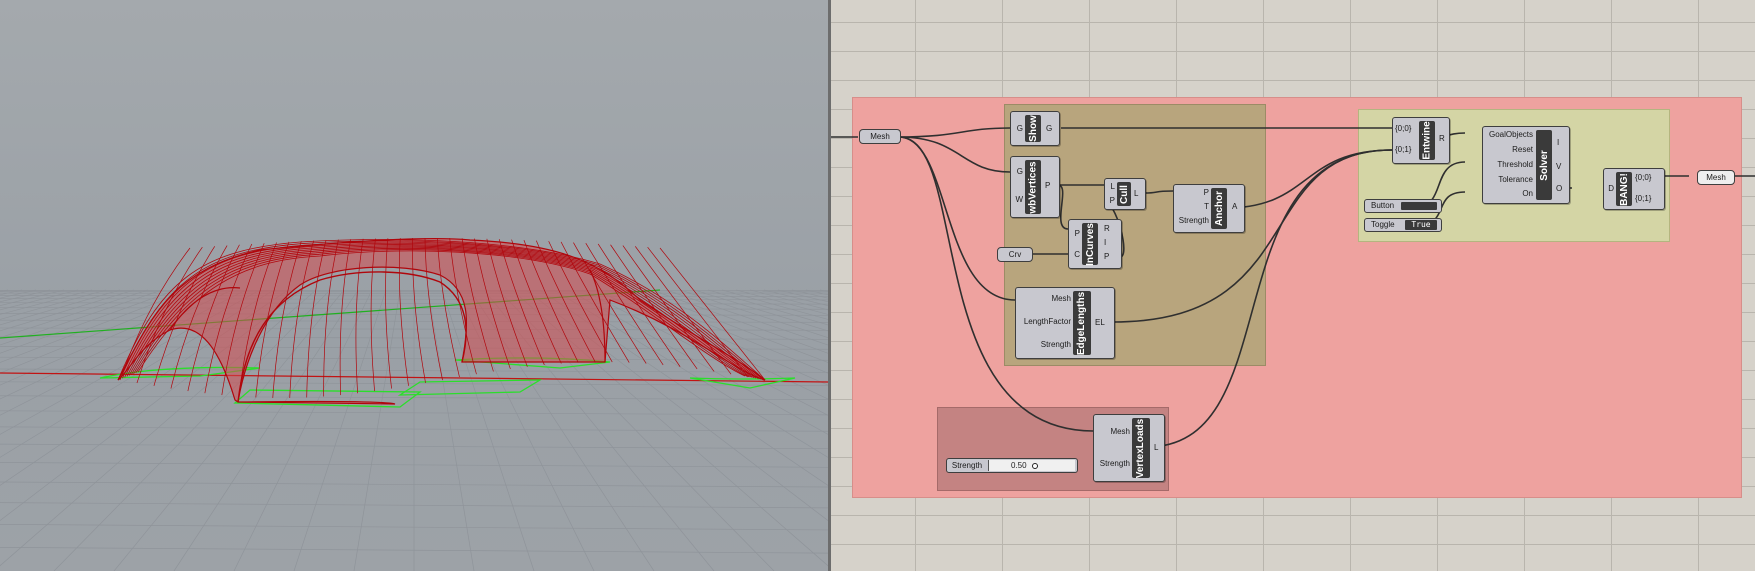 This screenshot has width=1755, height=571. What do you see at coordinates (1047, 186) in the screenshot?
I see `wbvertices-output-p: P` at bounding box center [1047, 186].